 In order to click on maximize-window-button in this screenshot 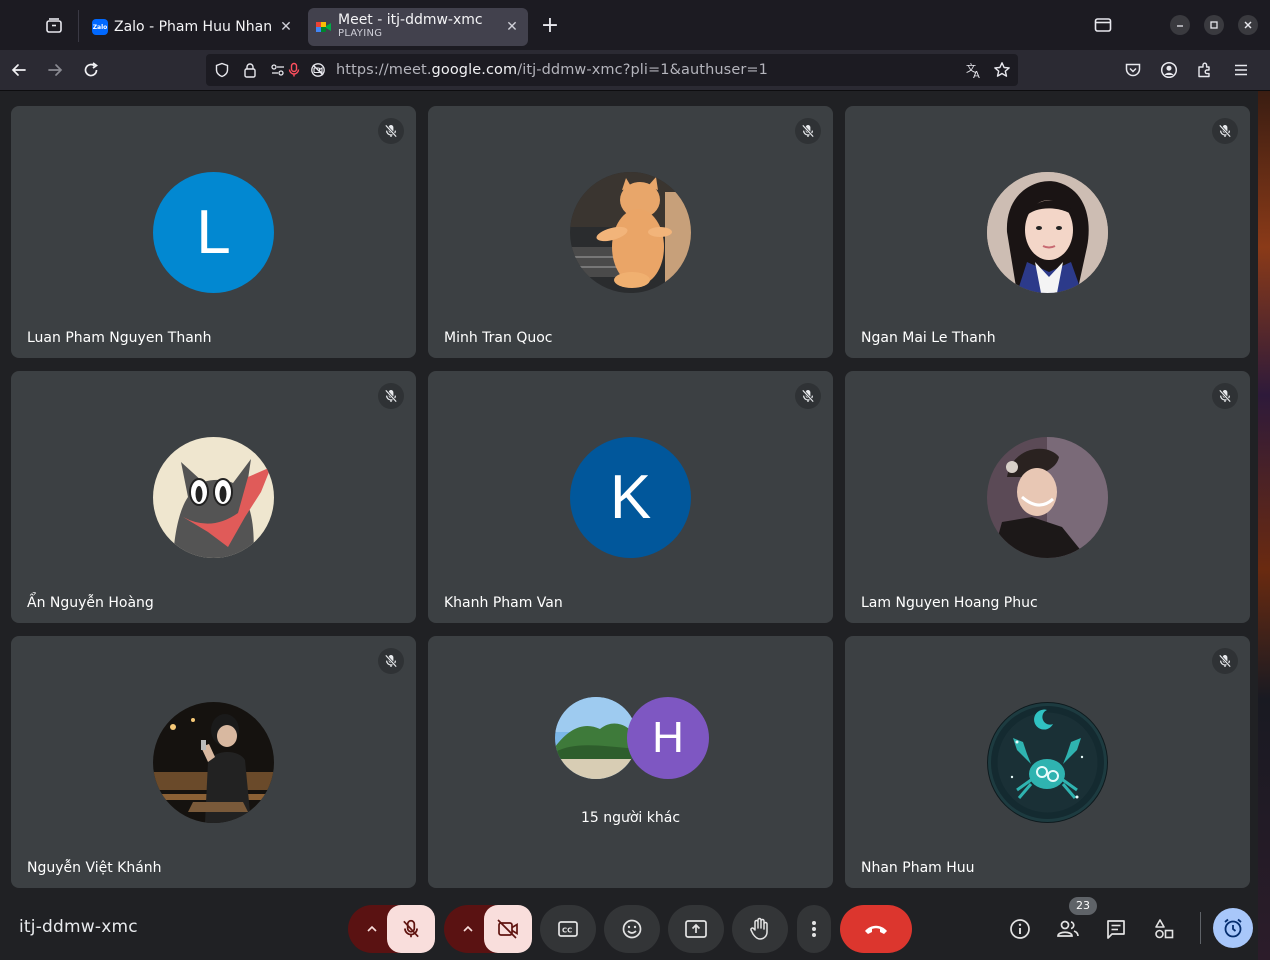, I will do `click(1214, 25)`.